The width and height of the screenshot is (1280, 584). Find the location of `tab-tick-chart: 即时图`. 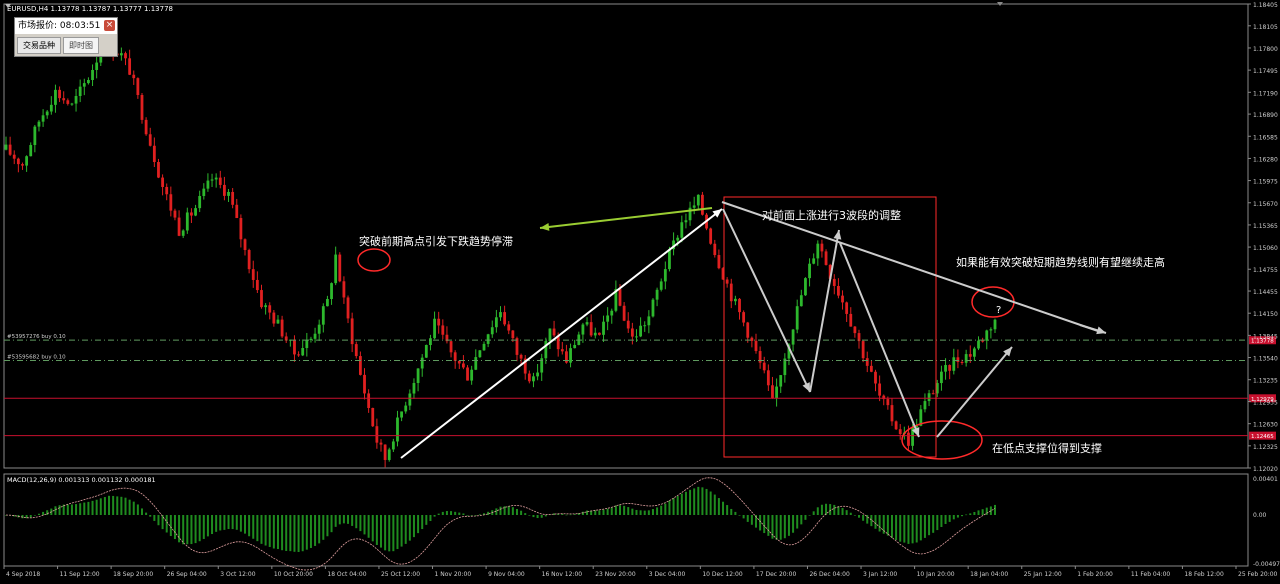

tab-tick-chart: 即时图 is located at coordinates (81, 45).